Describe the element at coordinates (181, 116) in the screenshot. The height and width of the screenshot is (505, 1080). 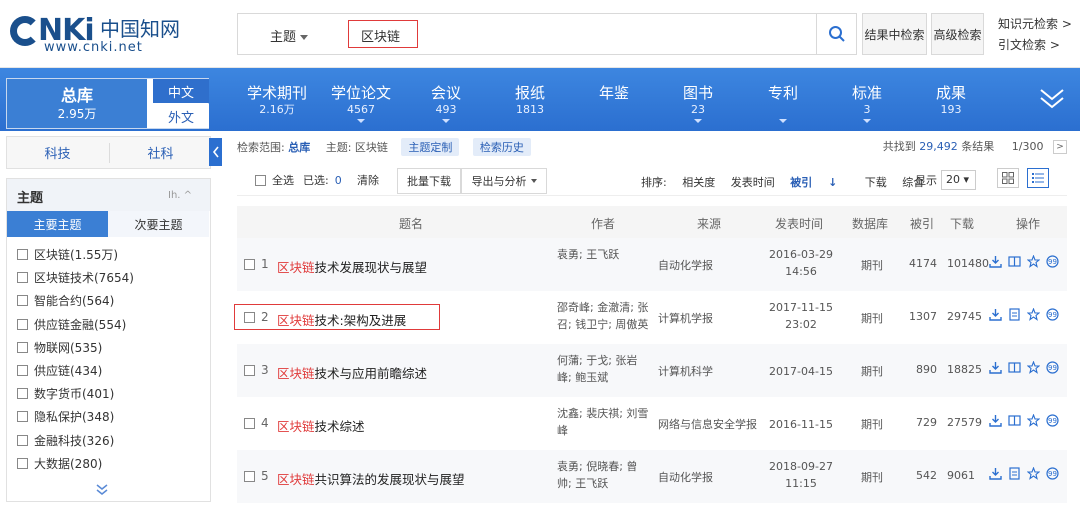
I see `lang-foreign-tab: 外文` at that location.